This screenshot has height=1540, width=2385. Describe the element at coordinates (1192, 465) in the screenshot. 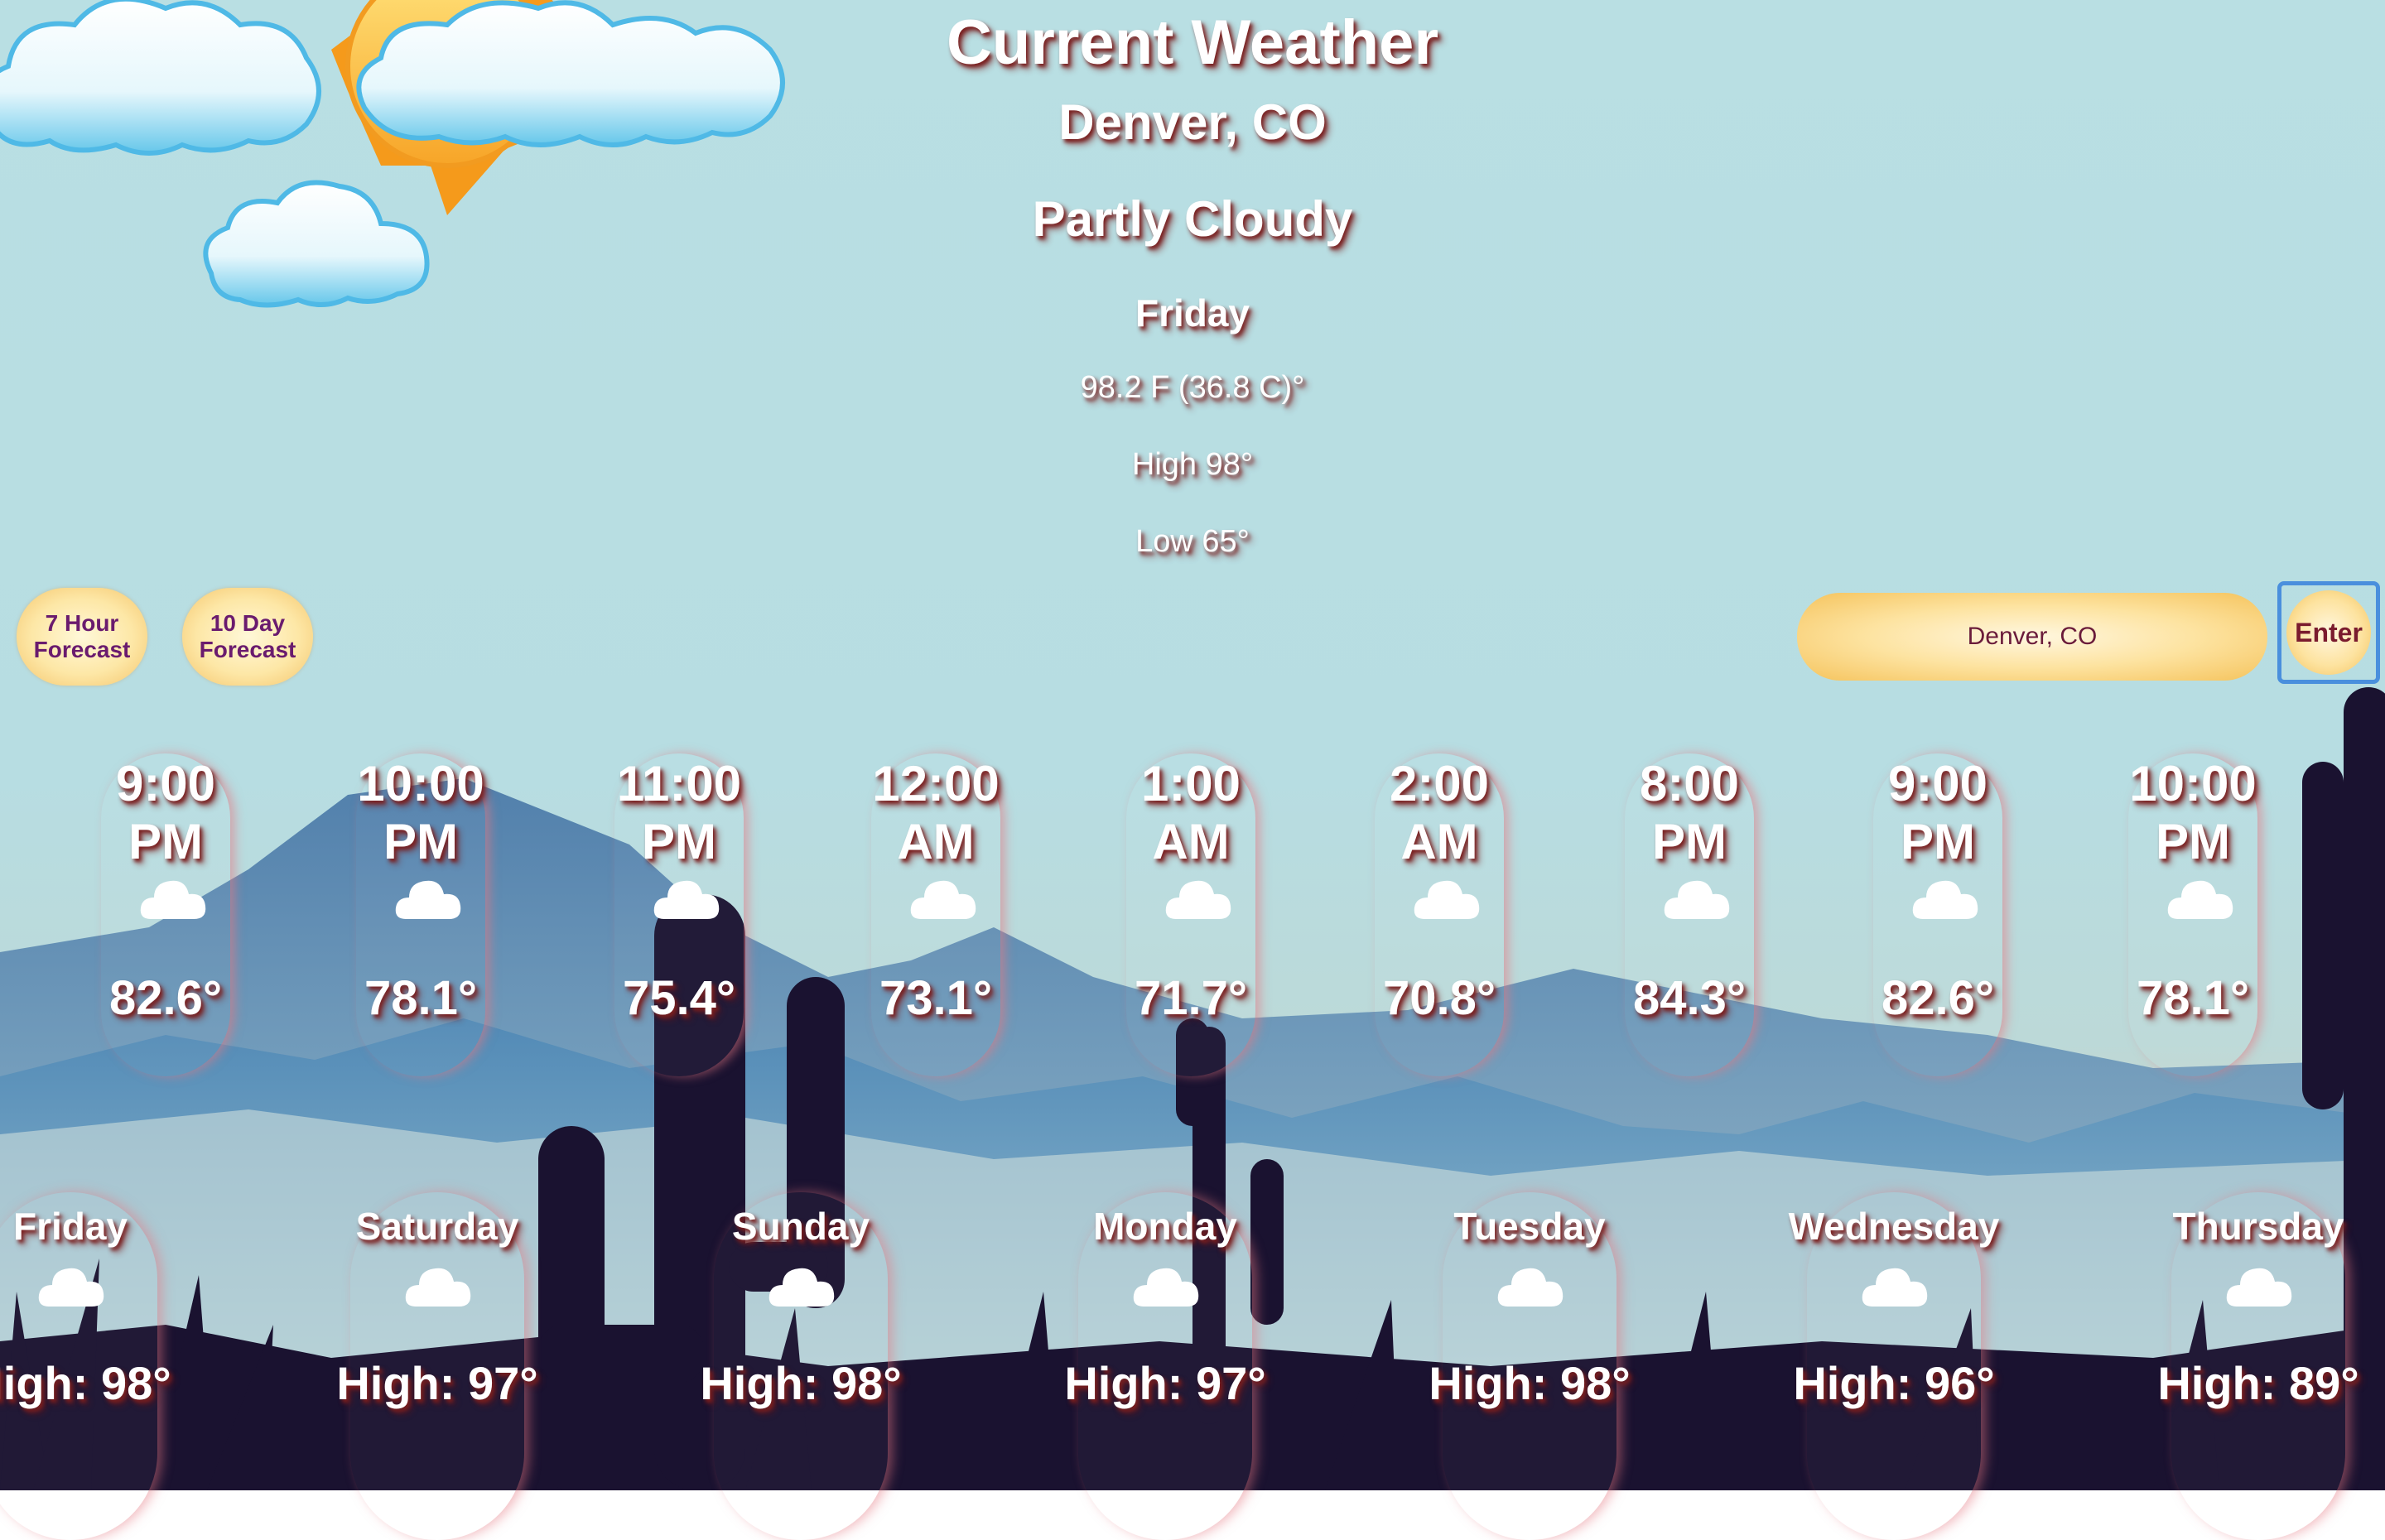

I see `high-temperature: High 98°` at that location.